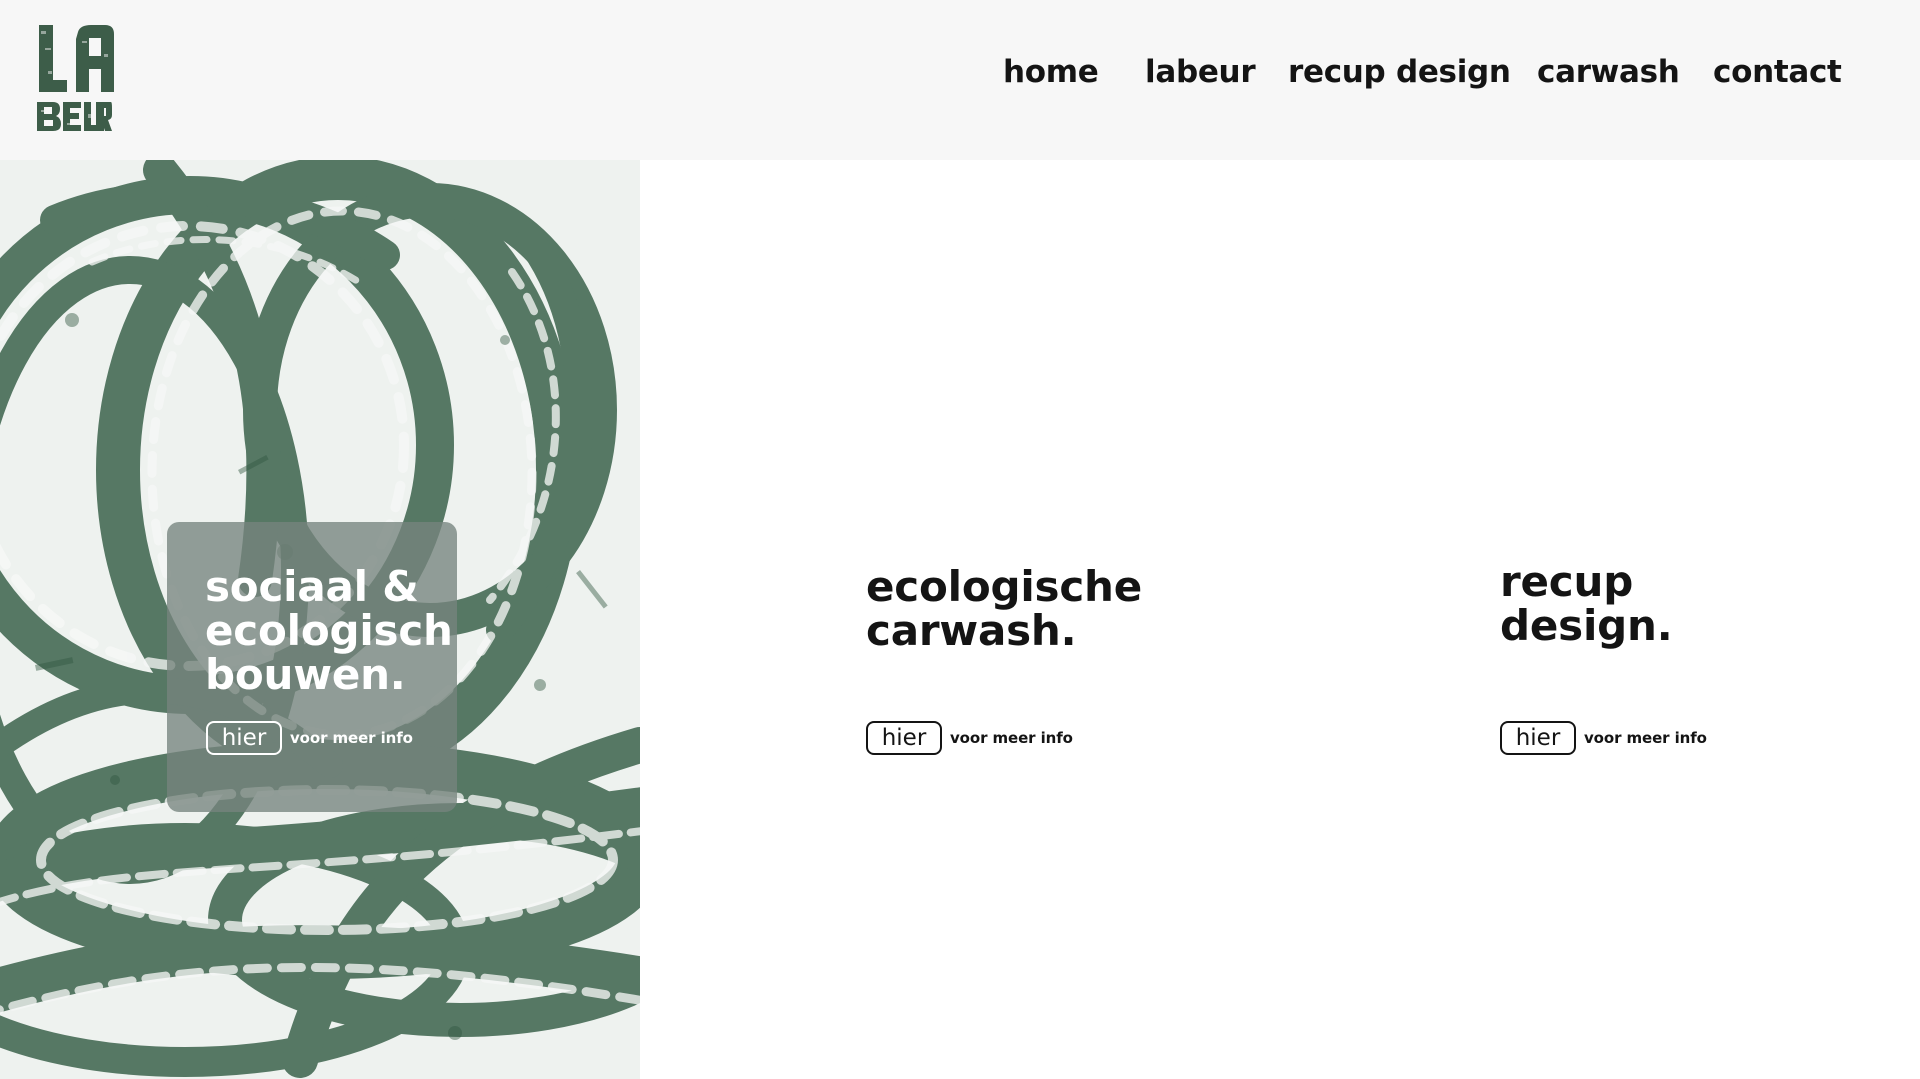 This screenshot has height=1079, width=1920. I want to click on recup-design-heading-line: recup, so click(1567, 581).